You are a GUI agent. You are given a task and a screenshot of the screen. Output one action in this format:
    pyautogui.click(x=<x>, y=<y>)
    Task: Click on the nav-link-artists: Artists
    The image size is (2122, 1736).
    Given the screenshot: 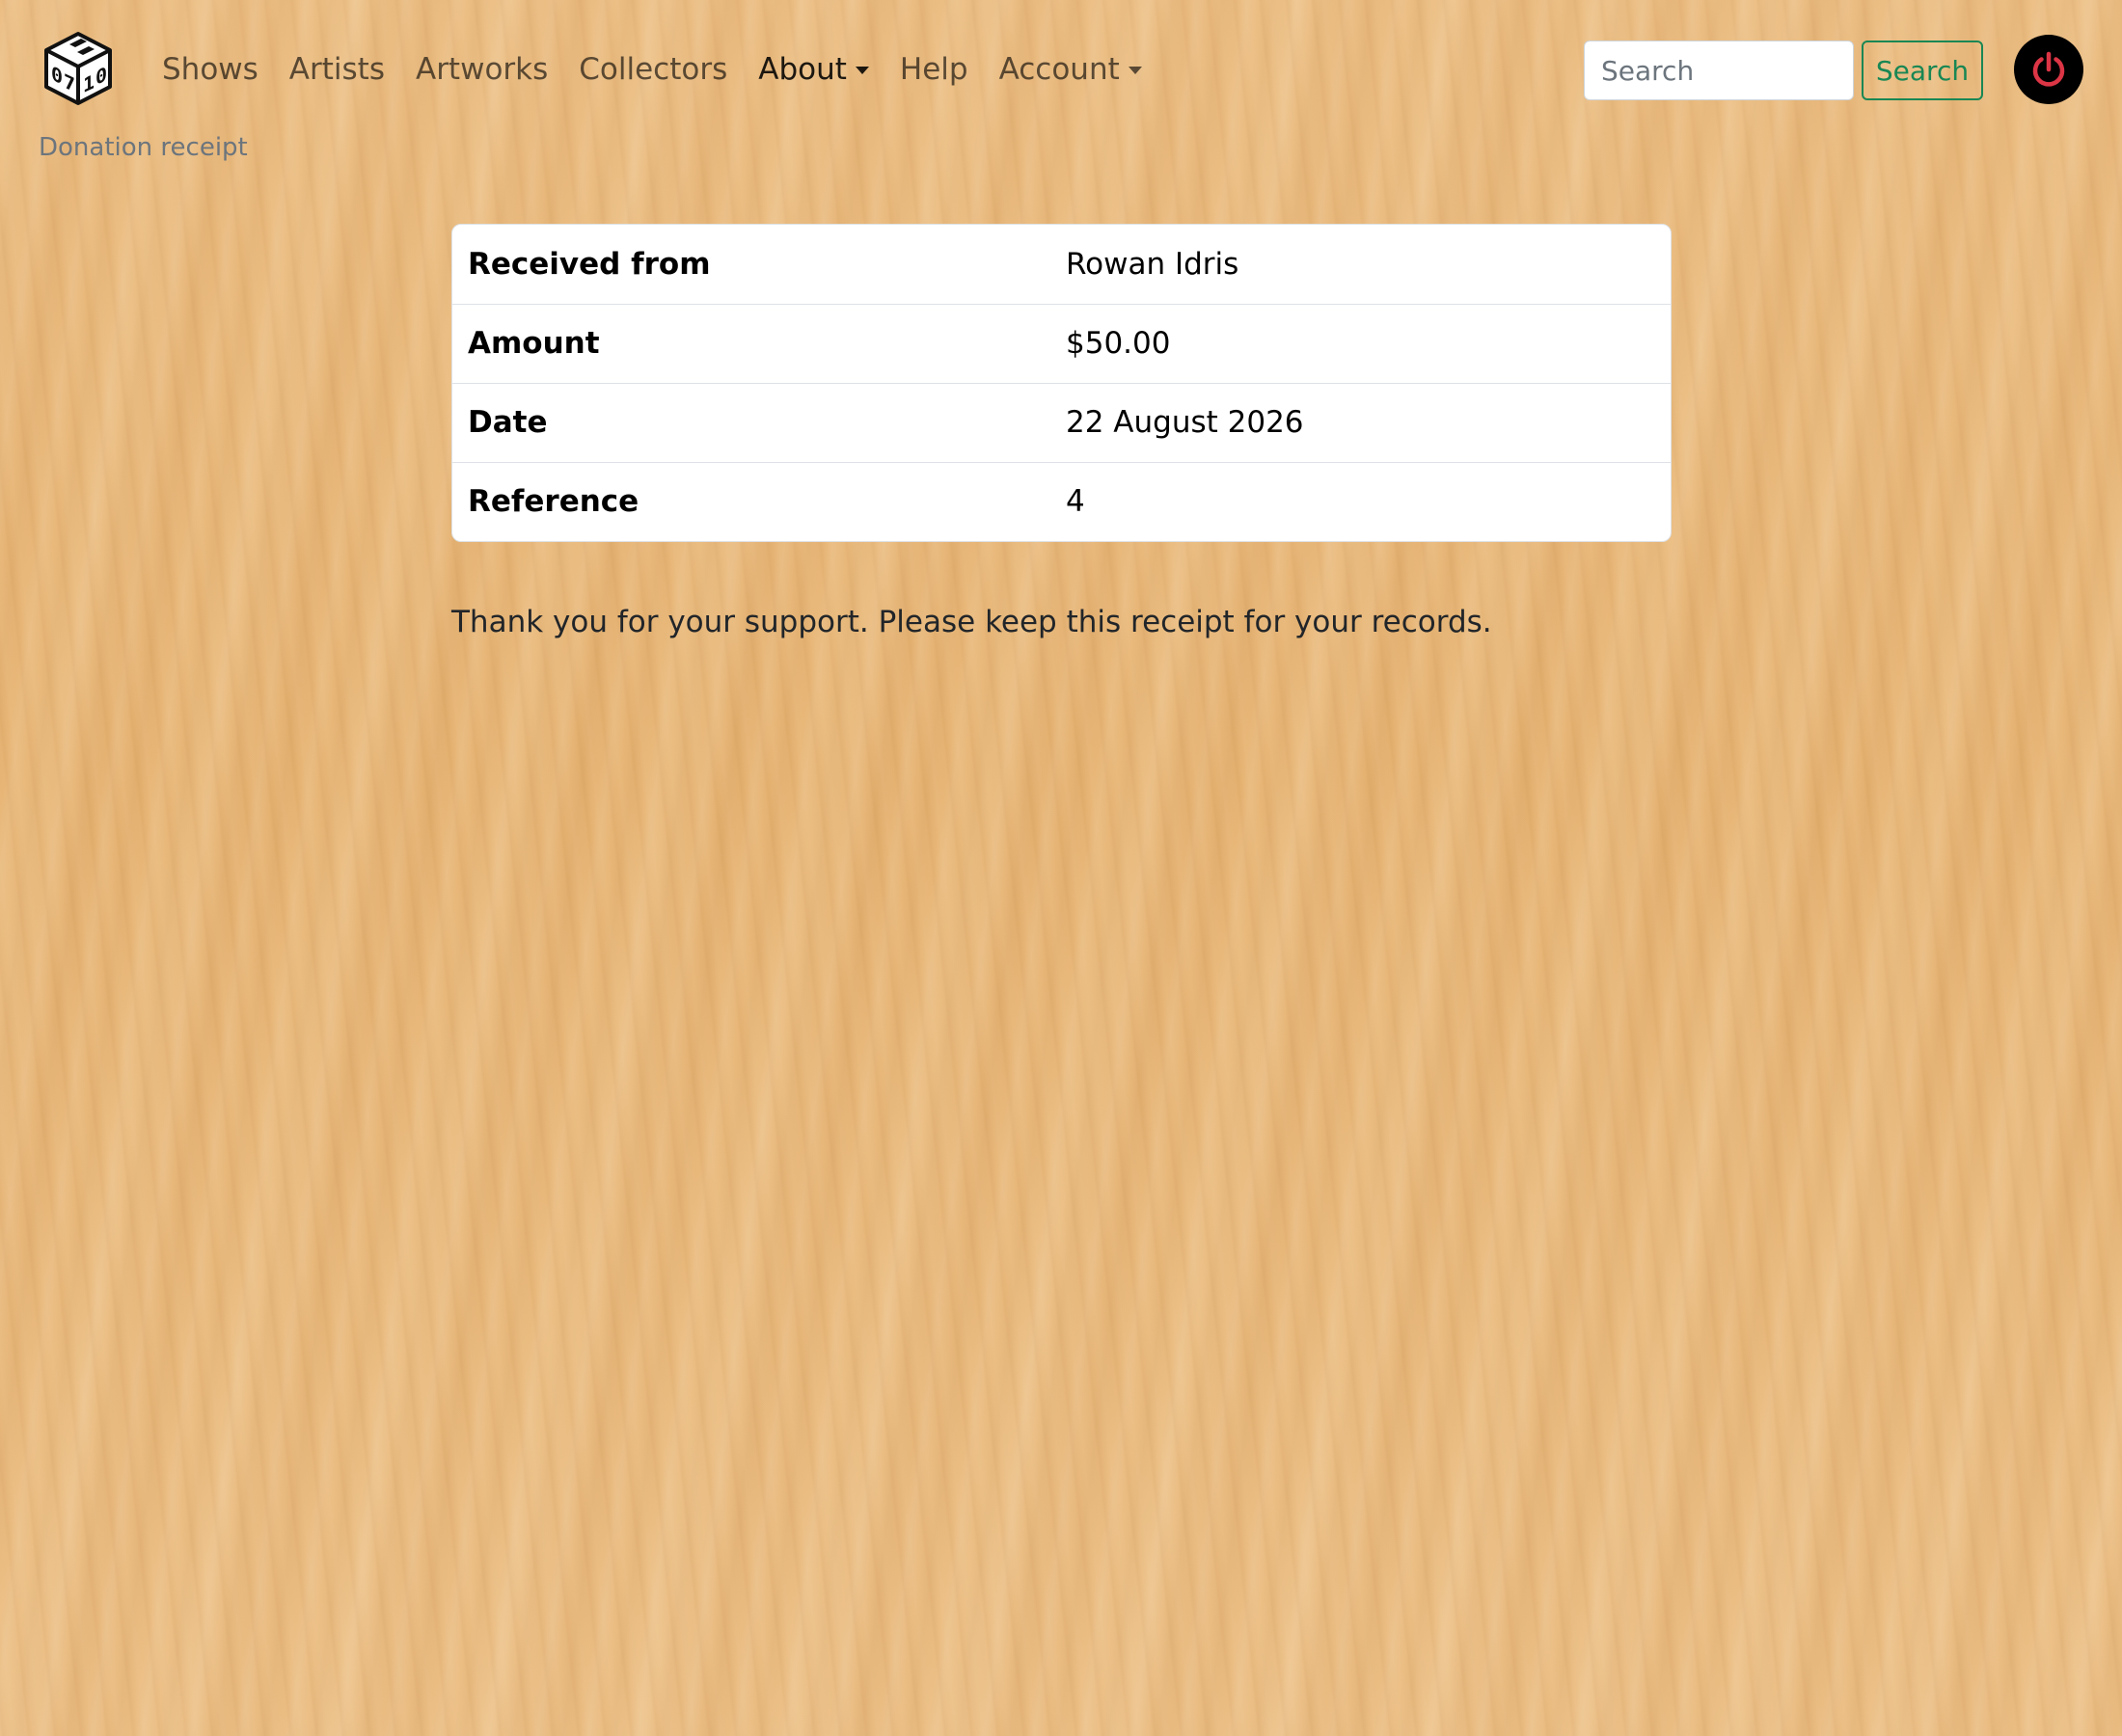 What is the action you would take?
    pyautogui.click(x=337, y=69)
    